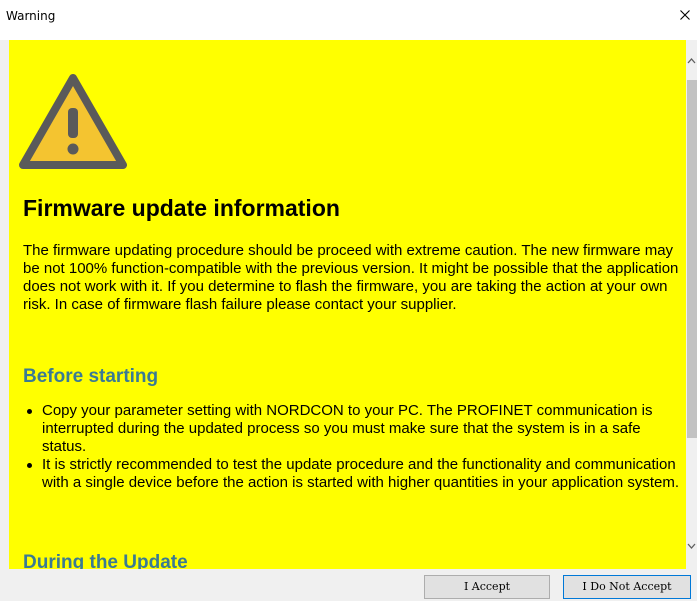 Image resolution: width=697 pixels, height=601 pixels. I want to click on page-title: Firmware update information, so click(181, 208).